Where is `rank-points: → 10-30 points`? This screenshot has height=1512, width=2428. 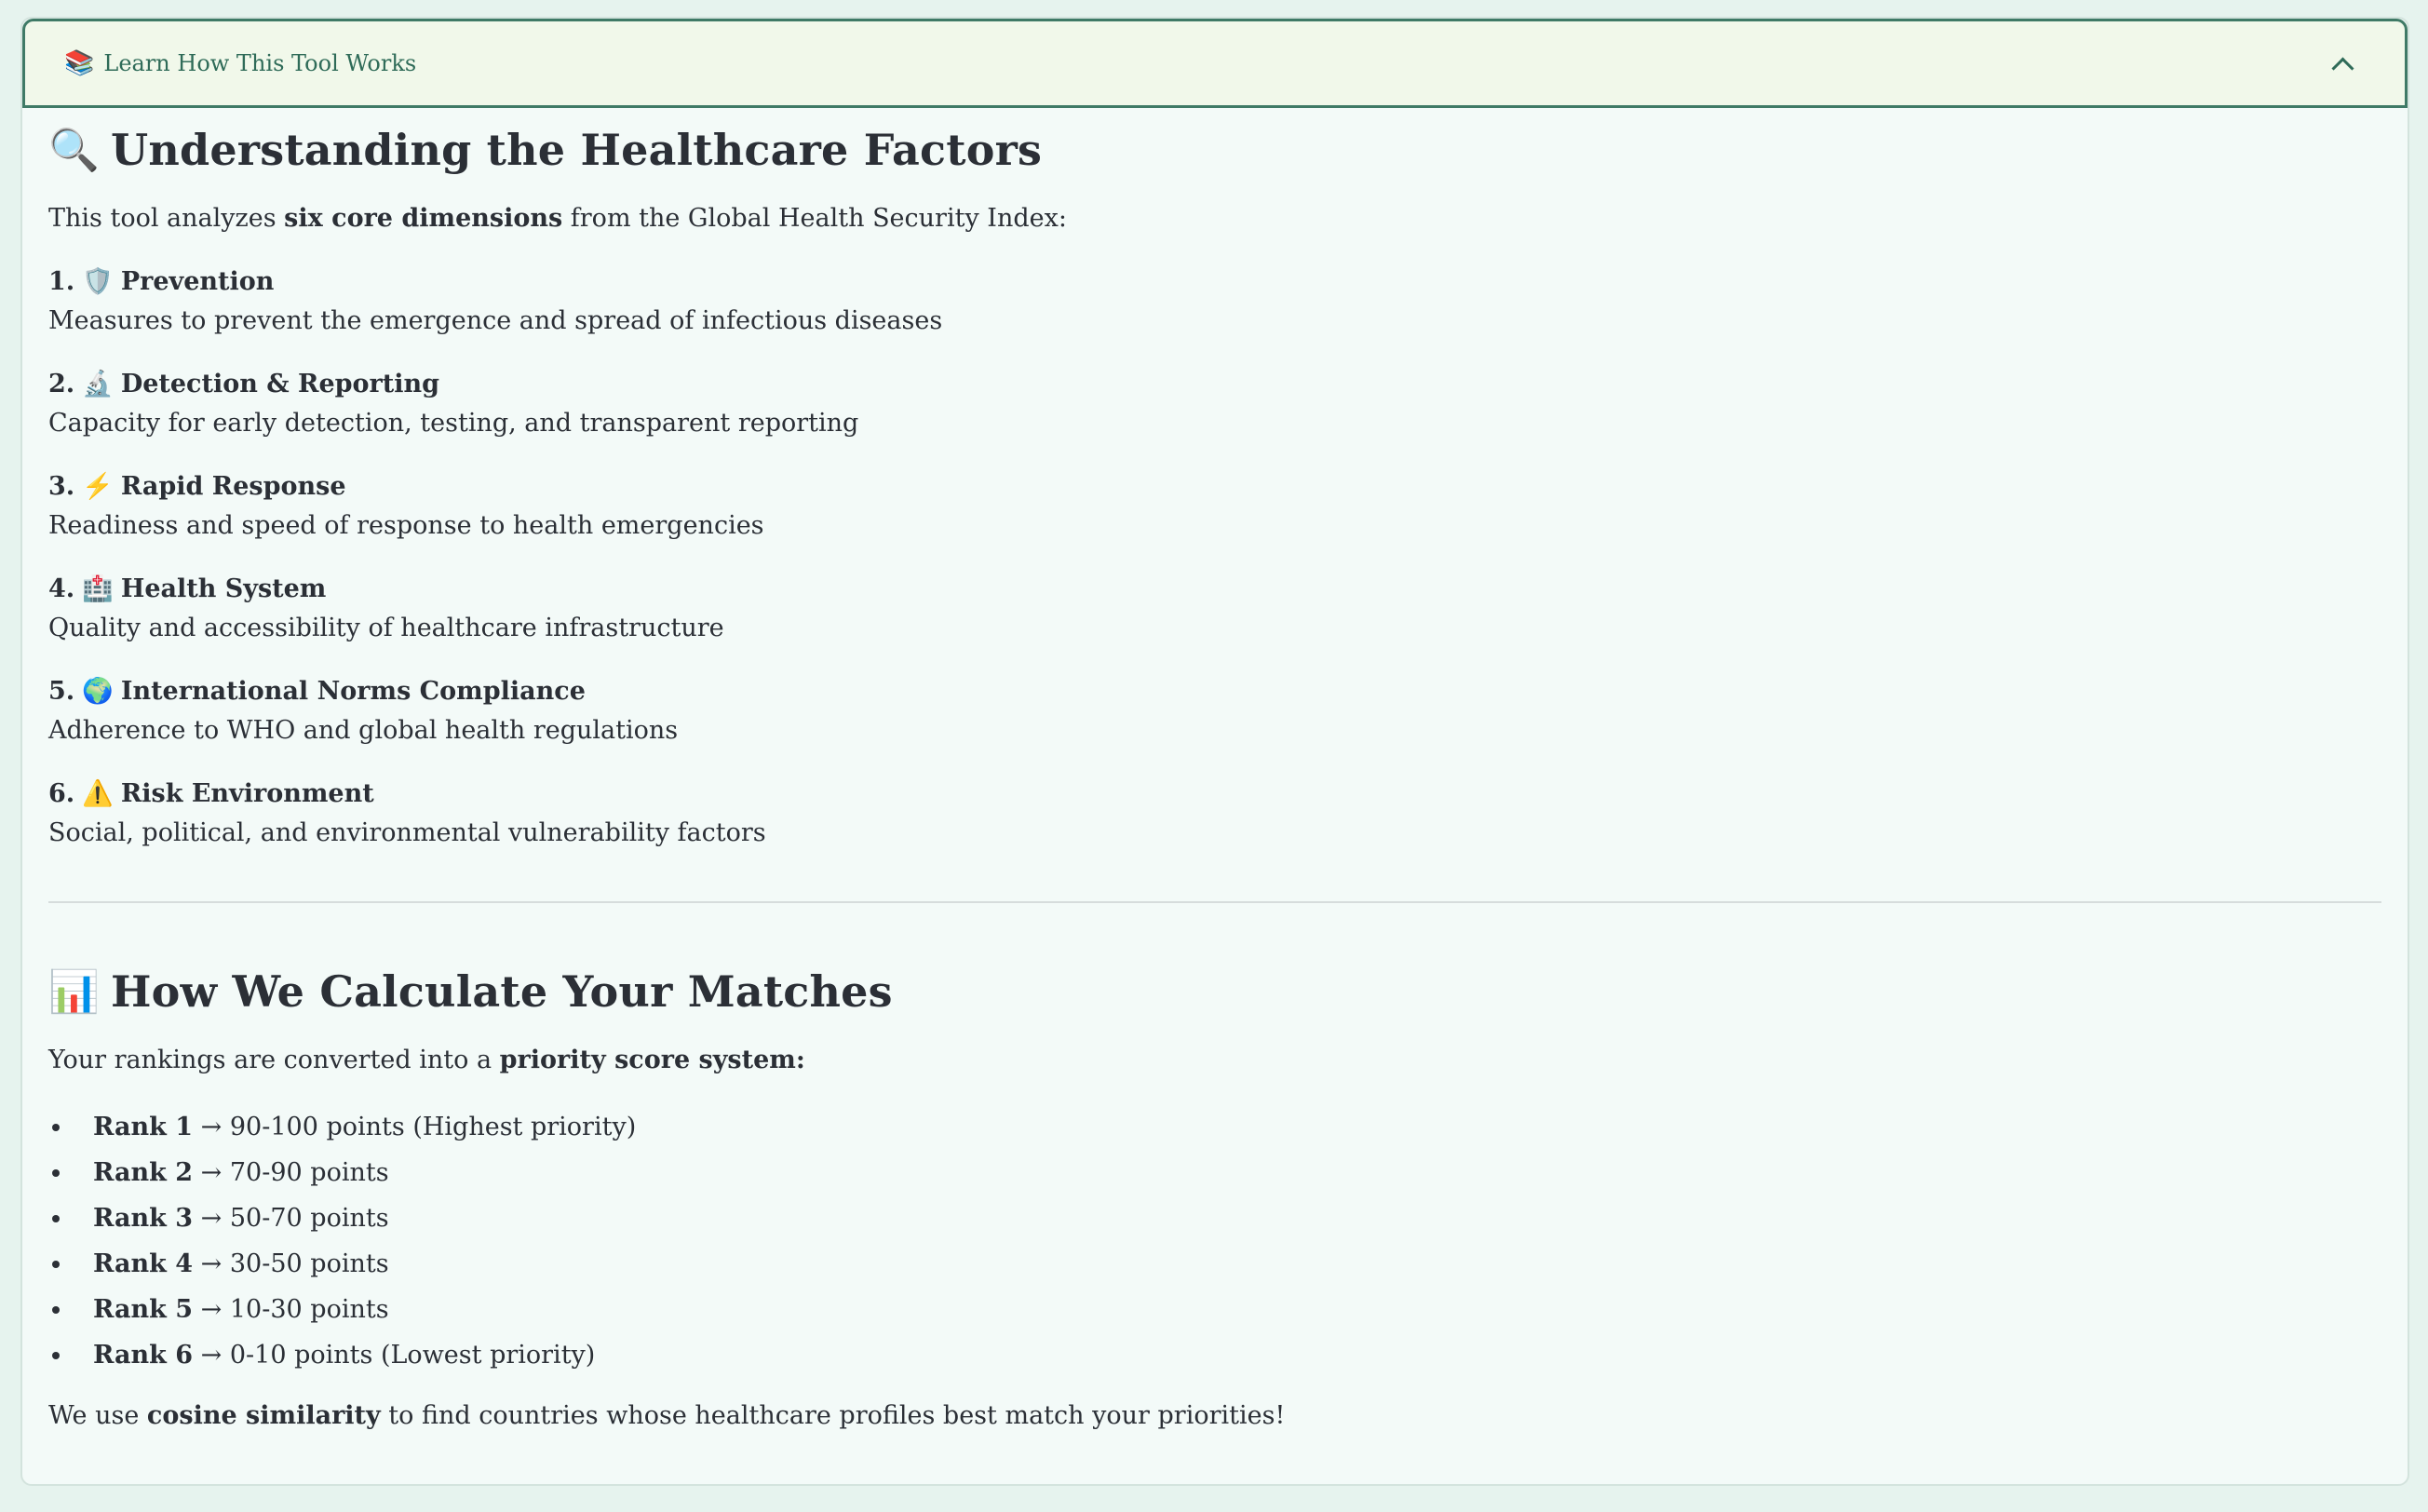
rank-points: → 10-30 points is located at coordinates (294, 1310).